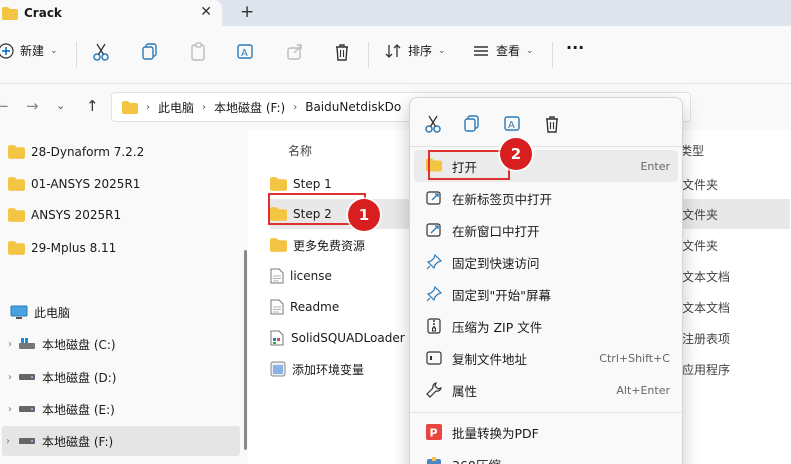 The image size is (791, 464). I want to click on breadcrumb-drive-f: 本地磁盘 (F:), so click(249, 107).